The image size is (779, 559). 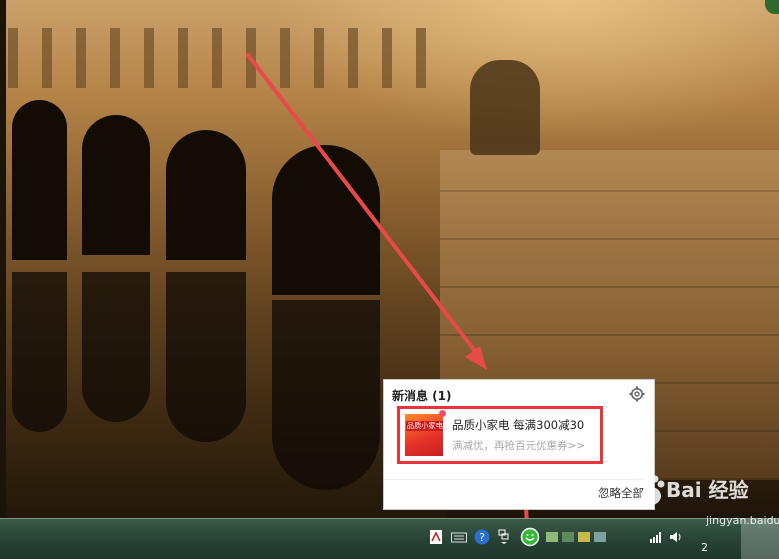 What do you see at coordinates (436, 537) in the screenshot?
I see `pdf-icon` at bounding box center [436, 537].